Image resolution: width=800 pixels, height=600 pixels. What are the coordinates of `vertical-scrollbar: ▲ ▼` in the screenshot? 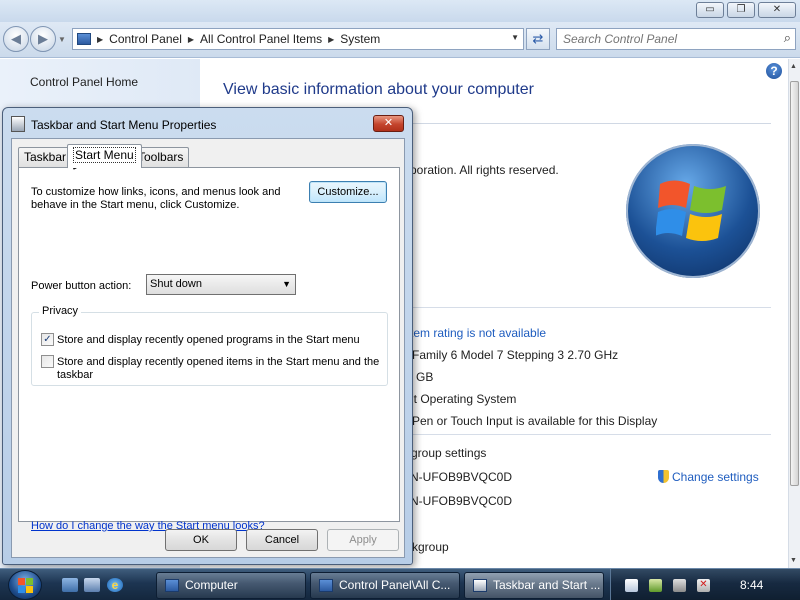 It's located at (794, 313).